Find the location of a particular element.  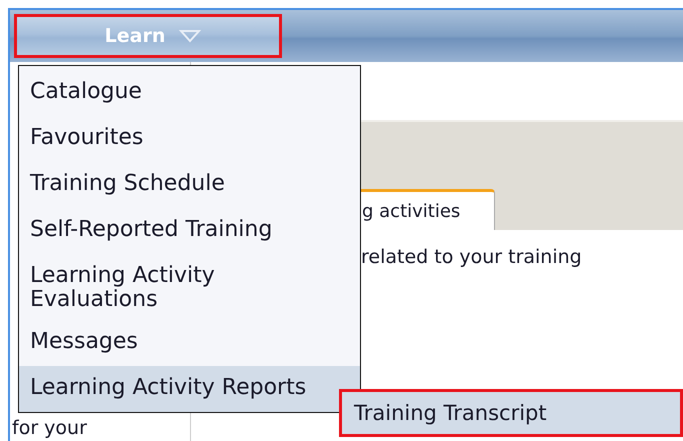

menu-item: Learning Activity Evaluations is located at coordinates (189, 287).